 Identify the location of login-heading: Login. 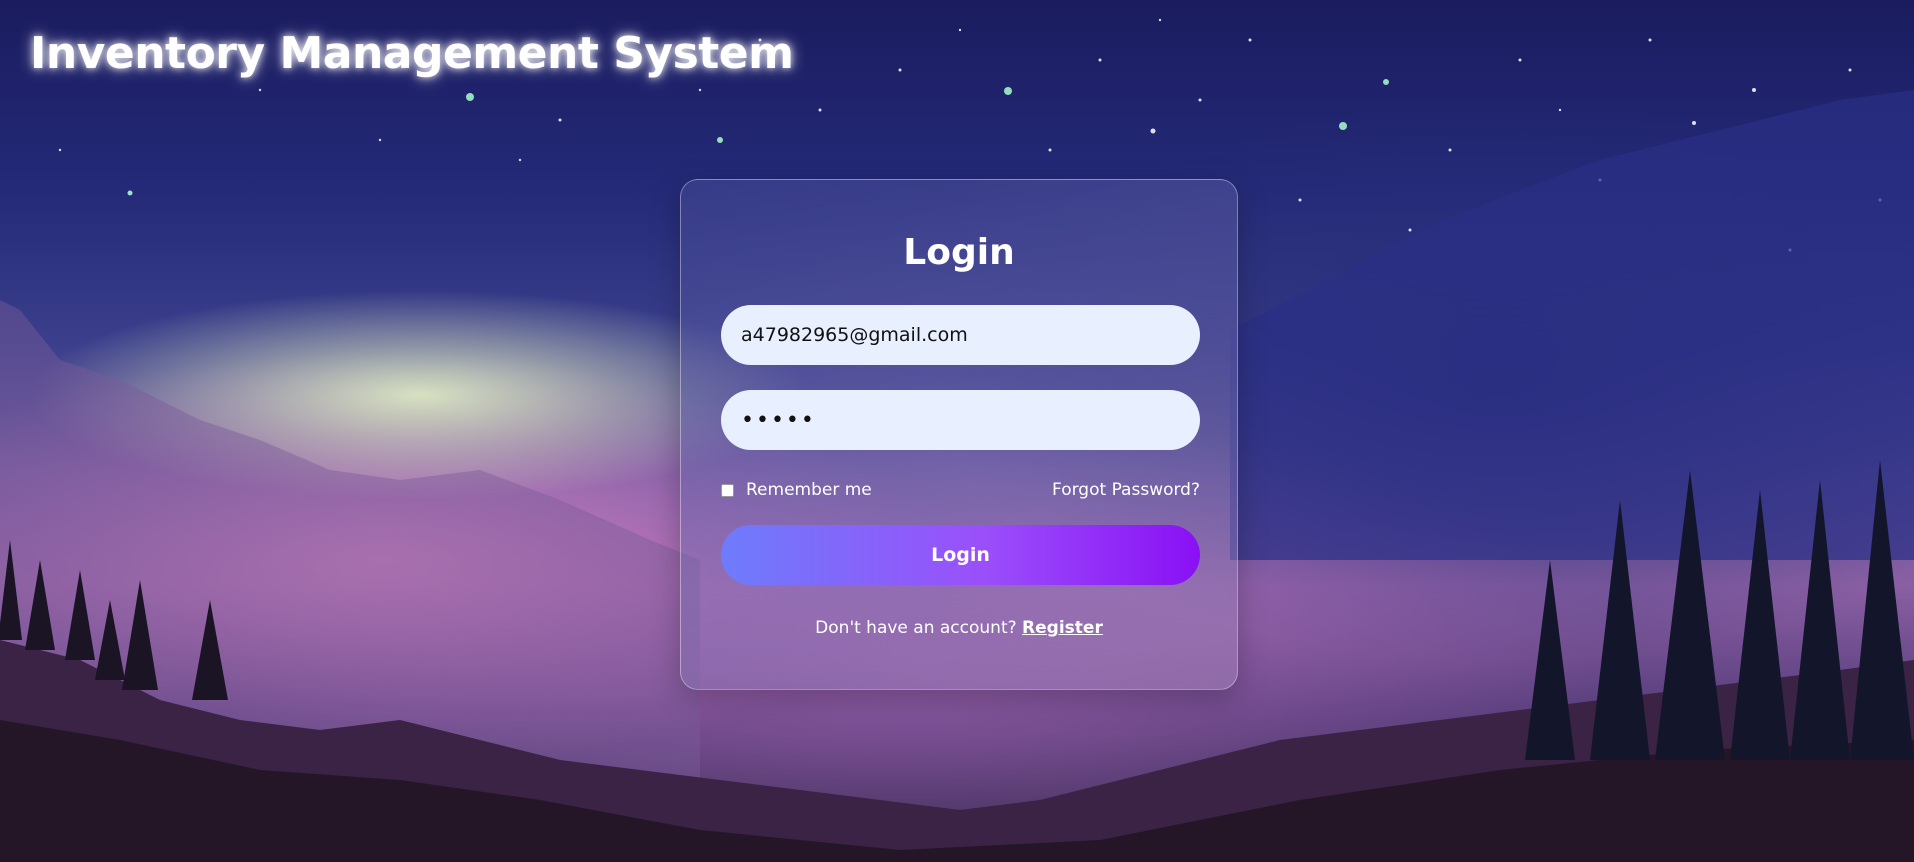
(959, 252).